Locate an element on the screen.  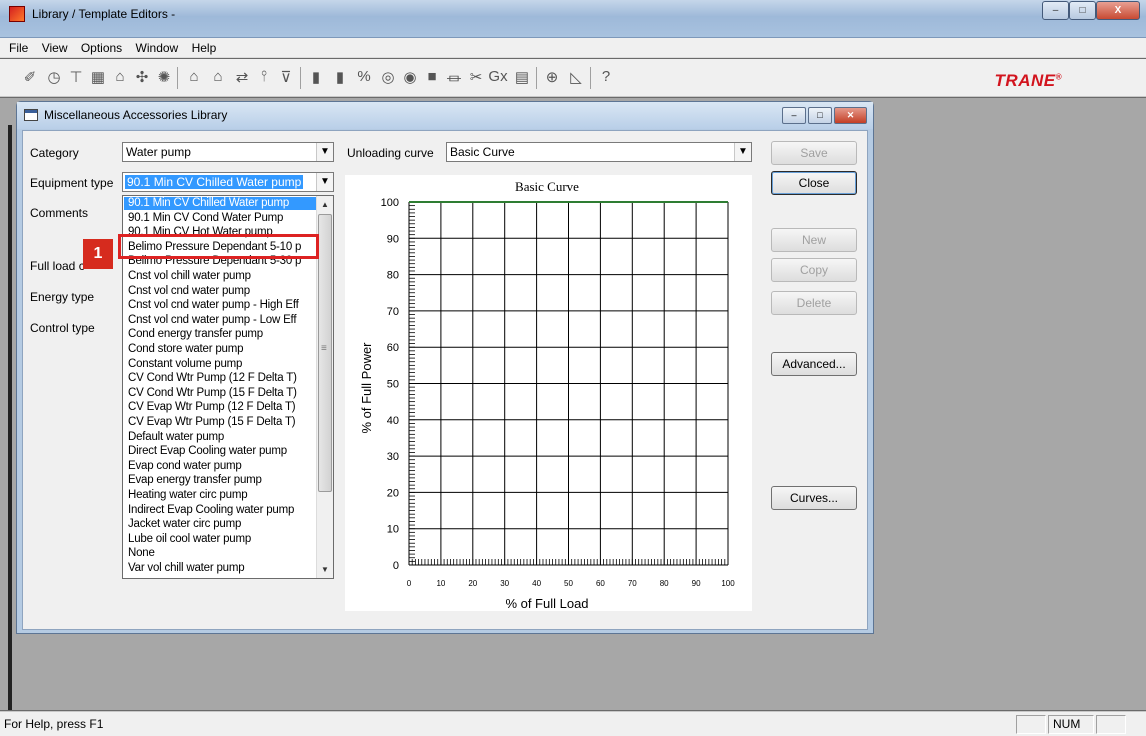
dropdown-item: Var vol chill water pump is located at coordinates (220, 568).